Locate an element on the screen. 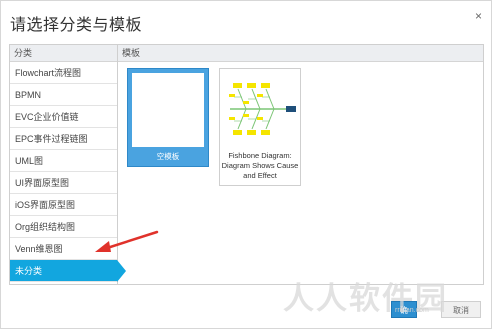 The image size is (492, 329). category-item-evc: EVC企业价值链 is located at coordinates (63, 117).